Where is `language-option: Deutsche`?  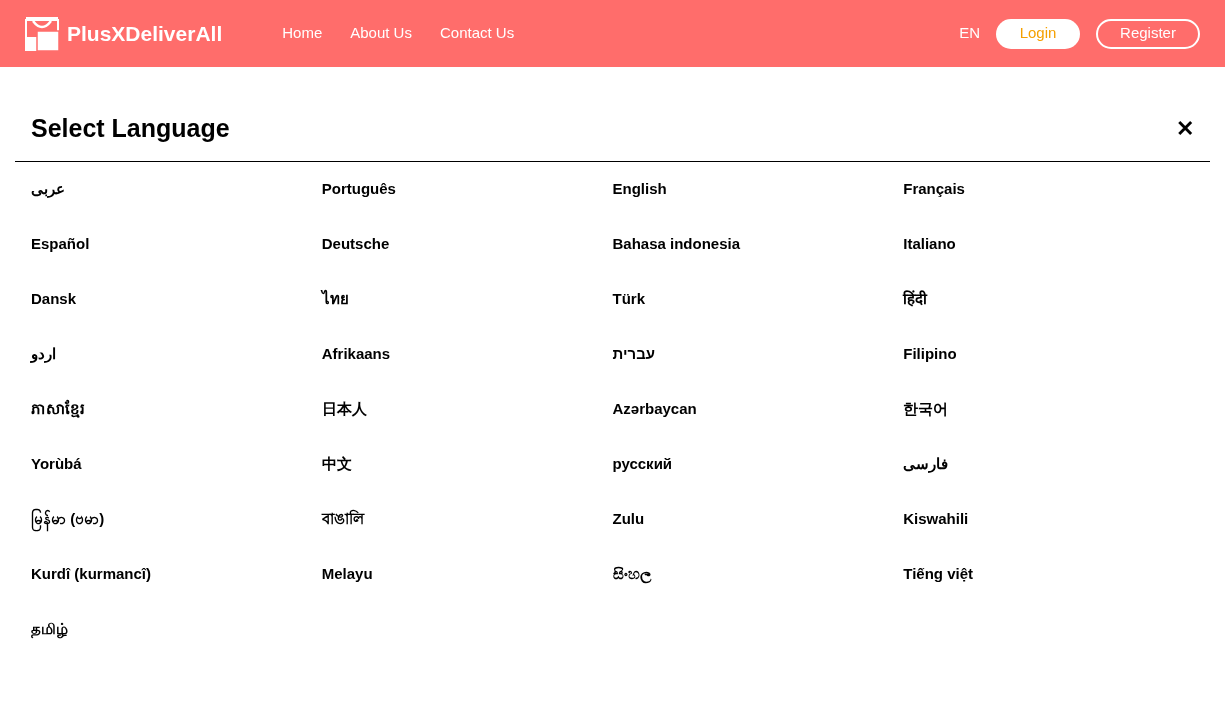
language-option: Deutsche is located at coordinates (355, 244).